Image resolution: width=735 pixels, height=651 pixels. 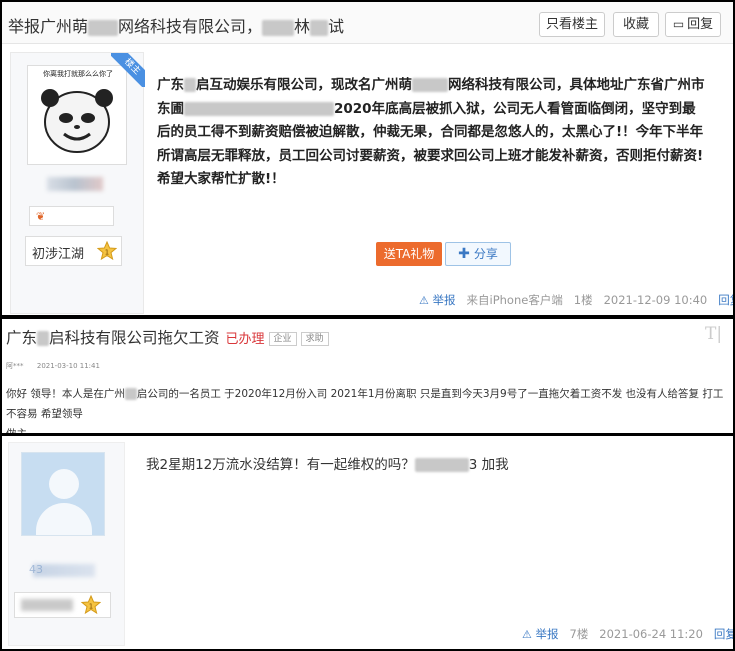 What do you see at coordinates (514, 300) in the screenshot?
I see `client-source: 来自iPhone客户端` at bounding box center [514, 300].